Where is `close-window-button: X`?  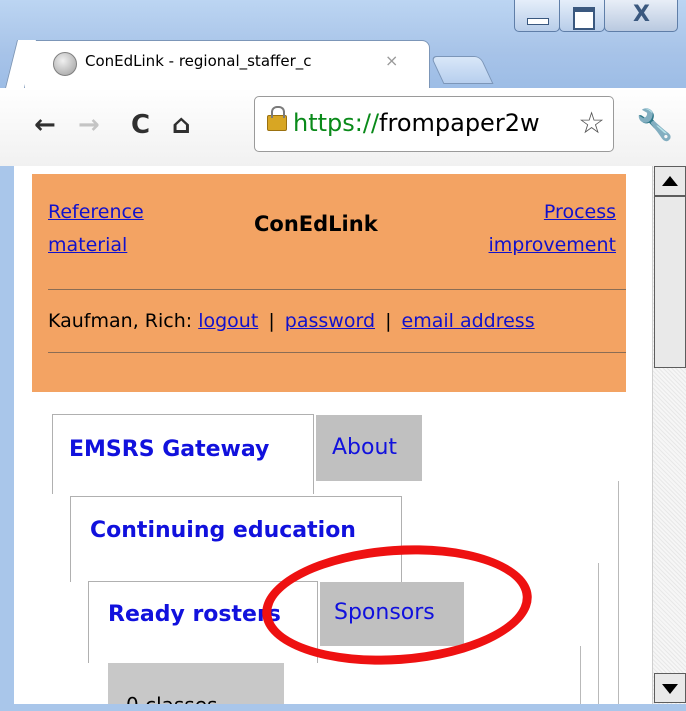 close-window-button: X is located at coordinates (641, 16).